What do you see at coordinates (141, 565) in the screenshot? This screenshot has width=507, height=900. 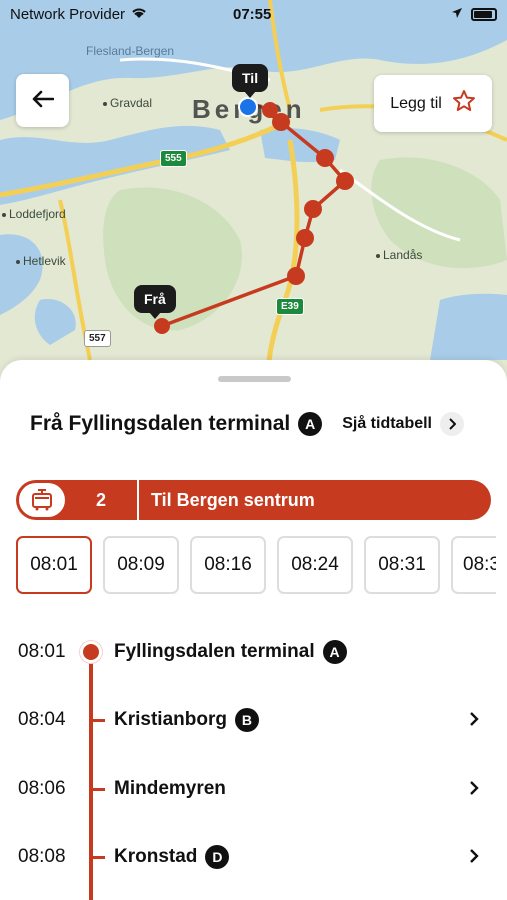 I see `departure-time-chip: 08:09` at bounding box center [141, 565].